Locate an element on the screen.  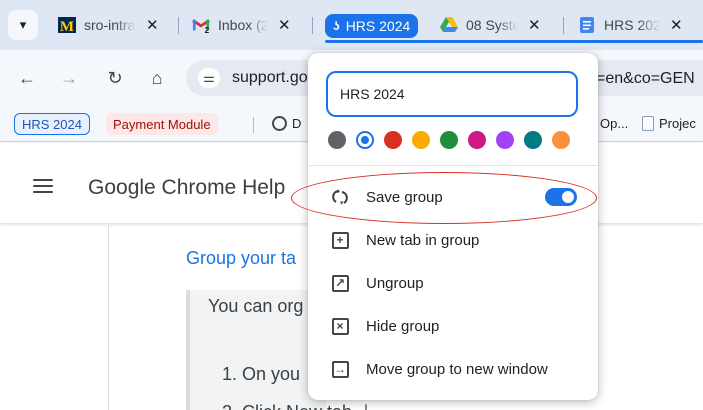
bookmark-label: D is located at coordinates (297, 123).